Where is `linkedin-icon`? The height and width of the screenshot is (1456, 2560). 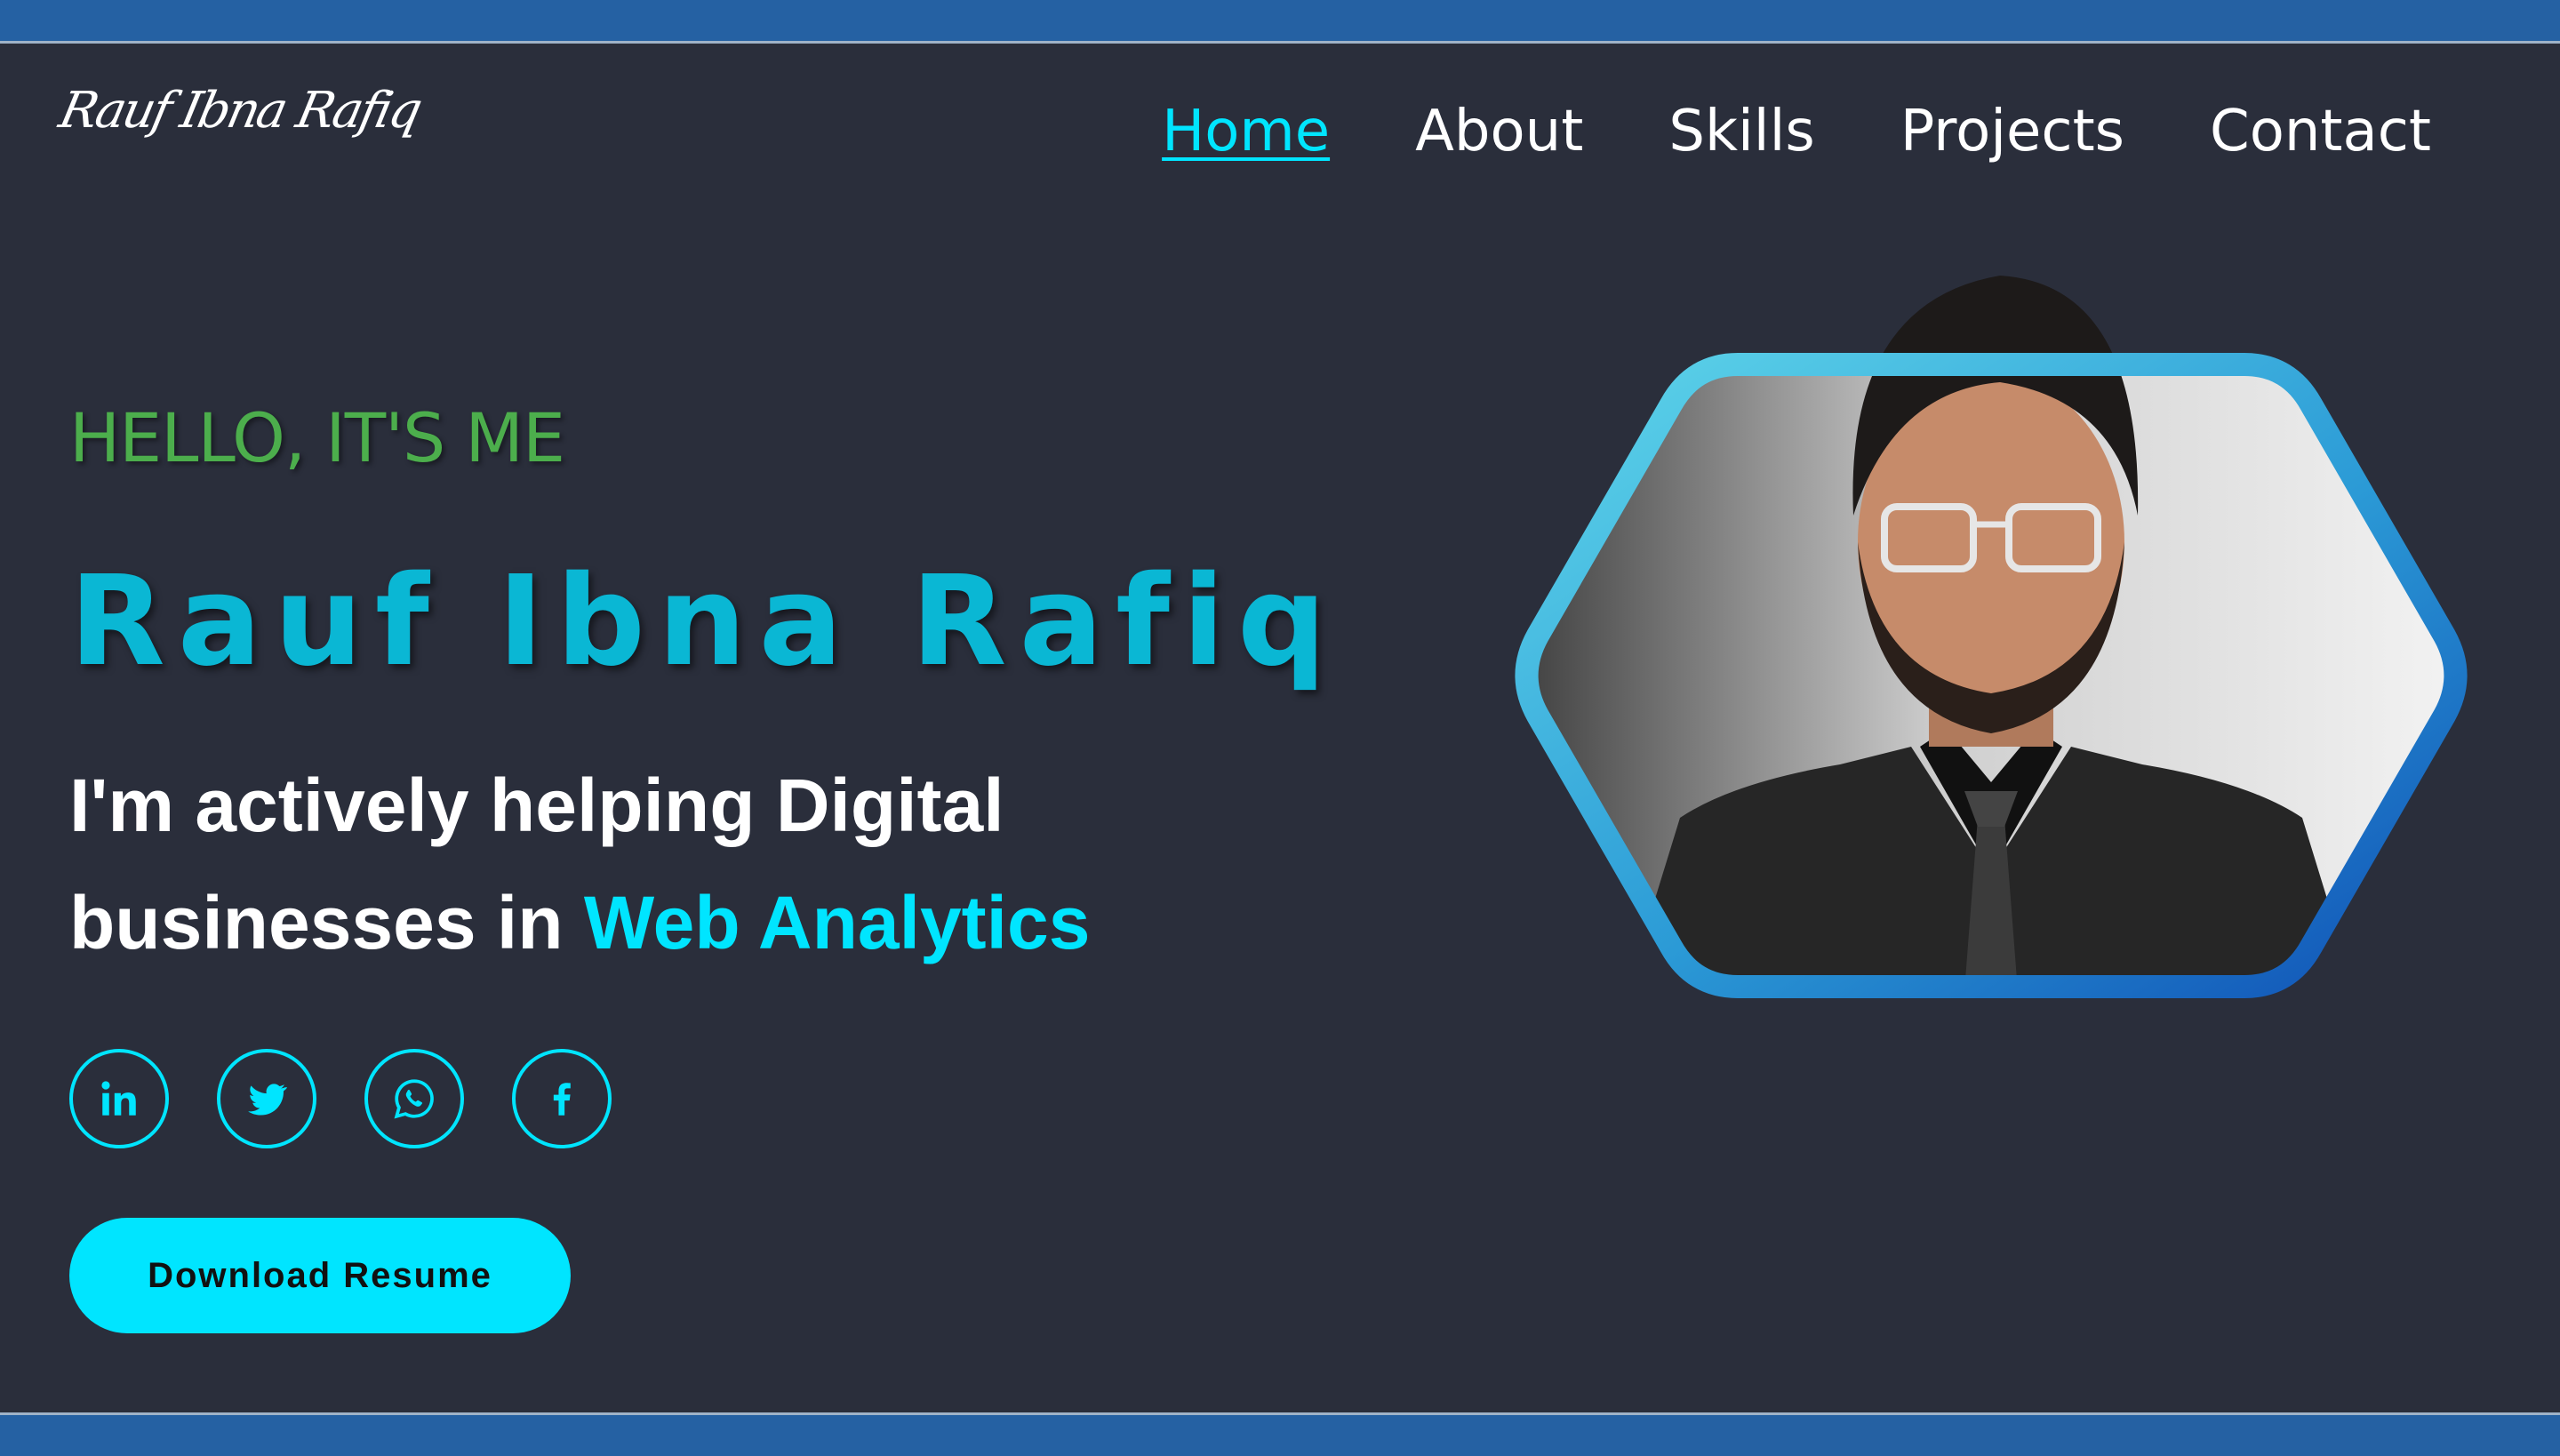 linkedin-icon is located at coordinates (118, 1098).